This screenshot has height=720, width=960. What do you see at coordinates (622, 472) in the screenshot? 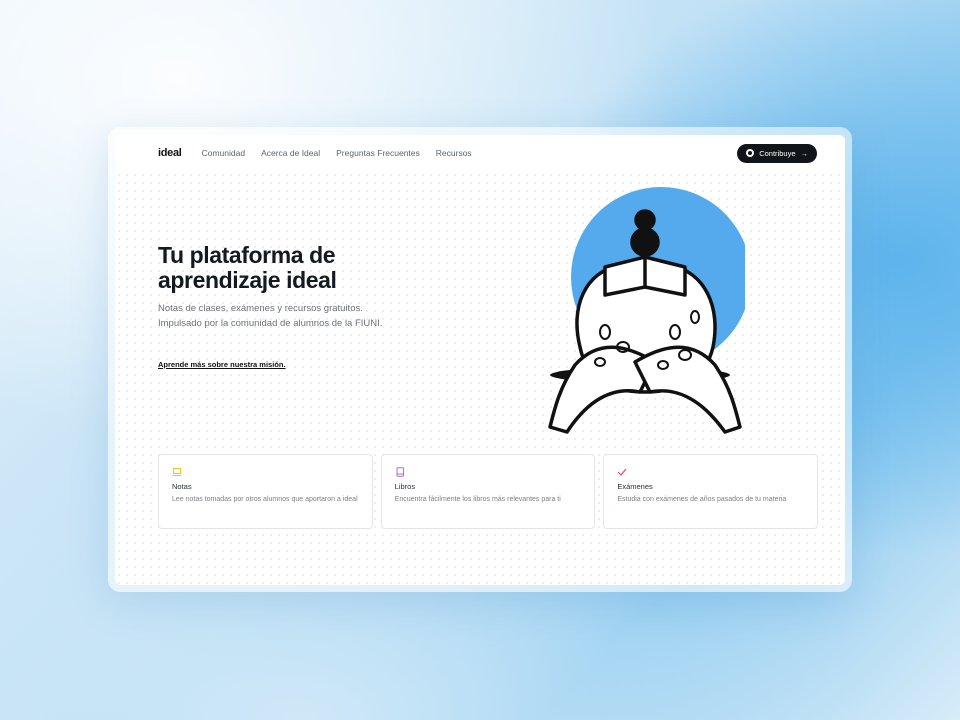
I see `check-icon` at bounding box center [622, 472].